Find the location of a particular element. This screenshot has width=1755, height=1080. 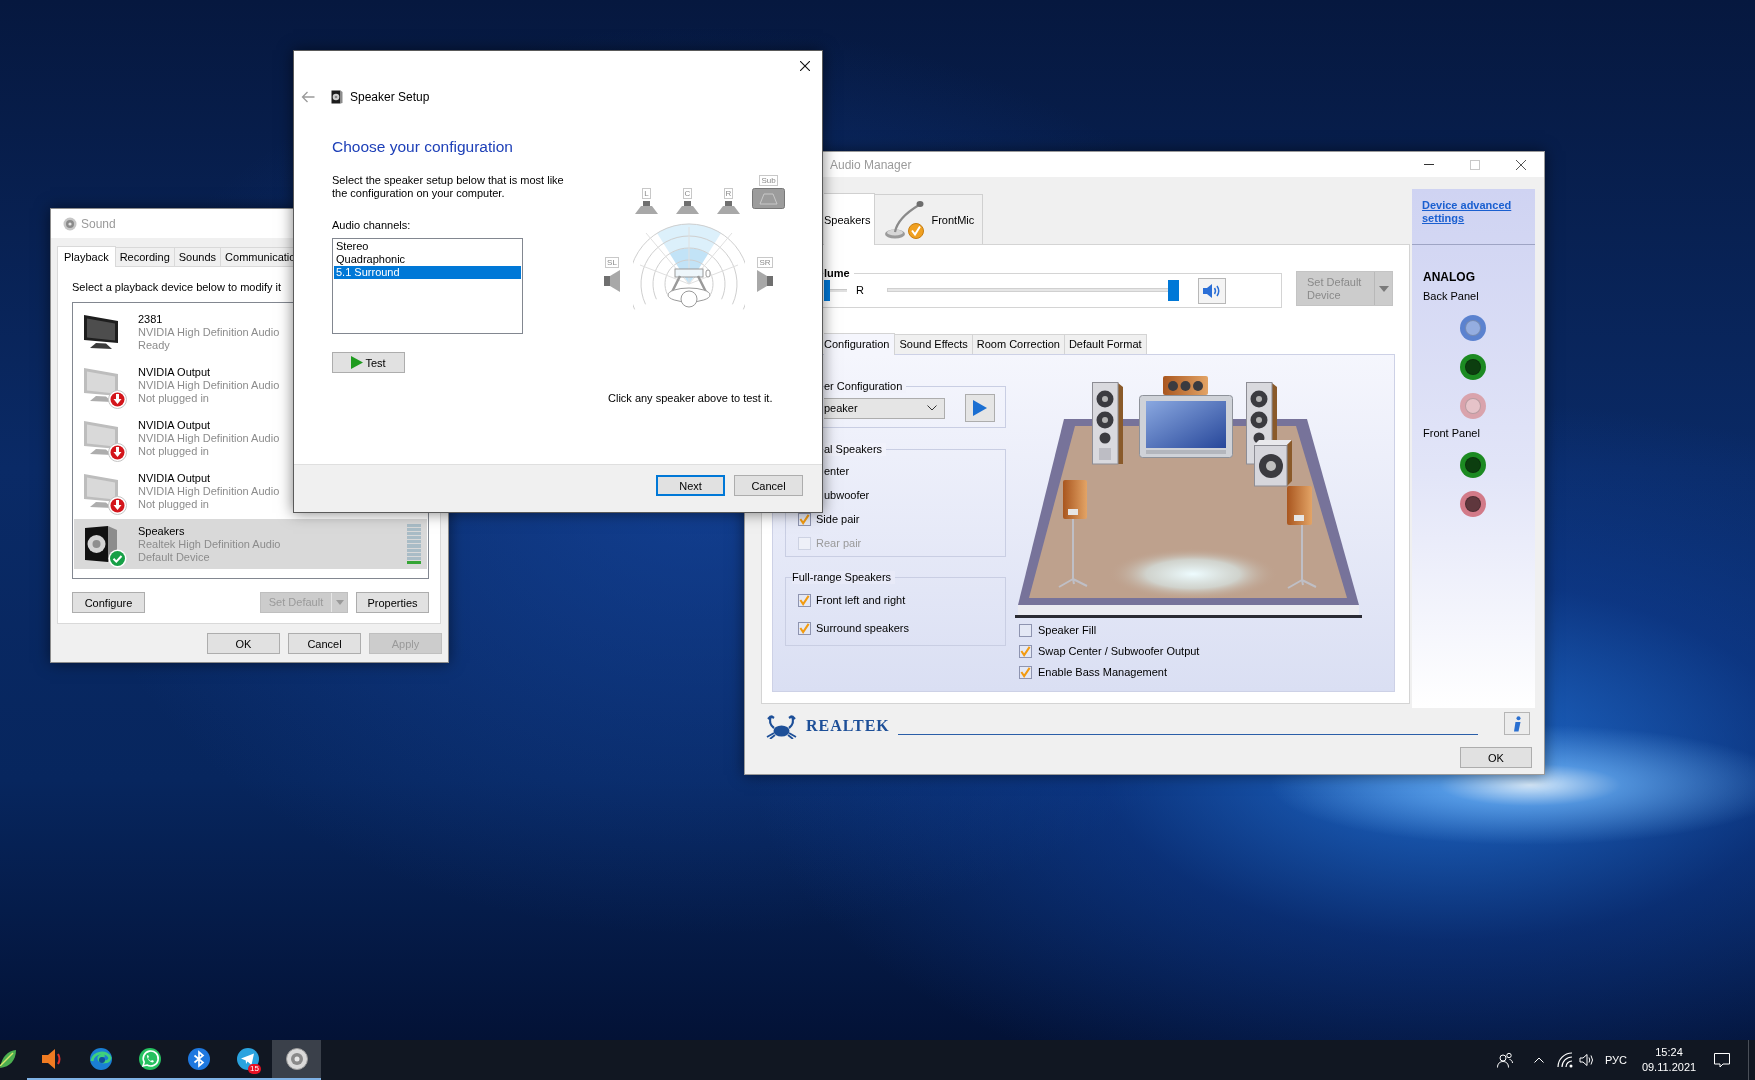

tower-speaker is located at coordinates (1107, 423).